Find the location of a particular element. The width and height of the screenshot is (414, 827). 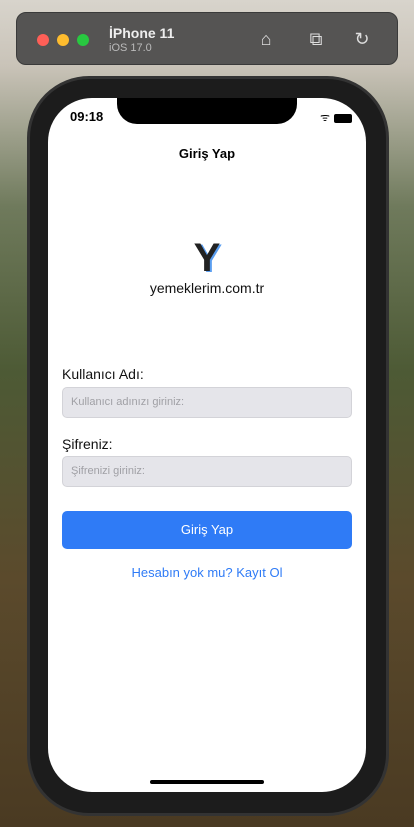

logo-letter: Y is located at coordinates (207, 258).